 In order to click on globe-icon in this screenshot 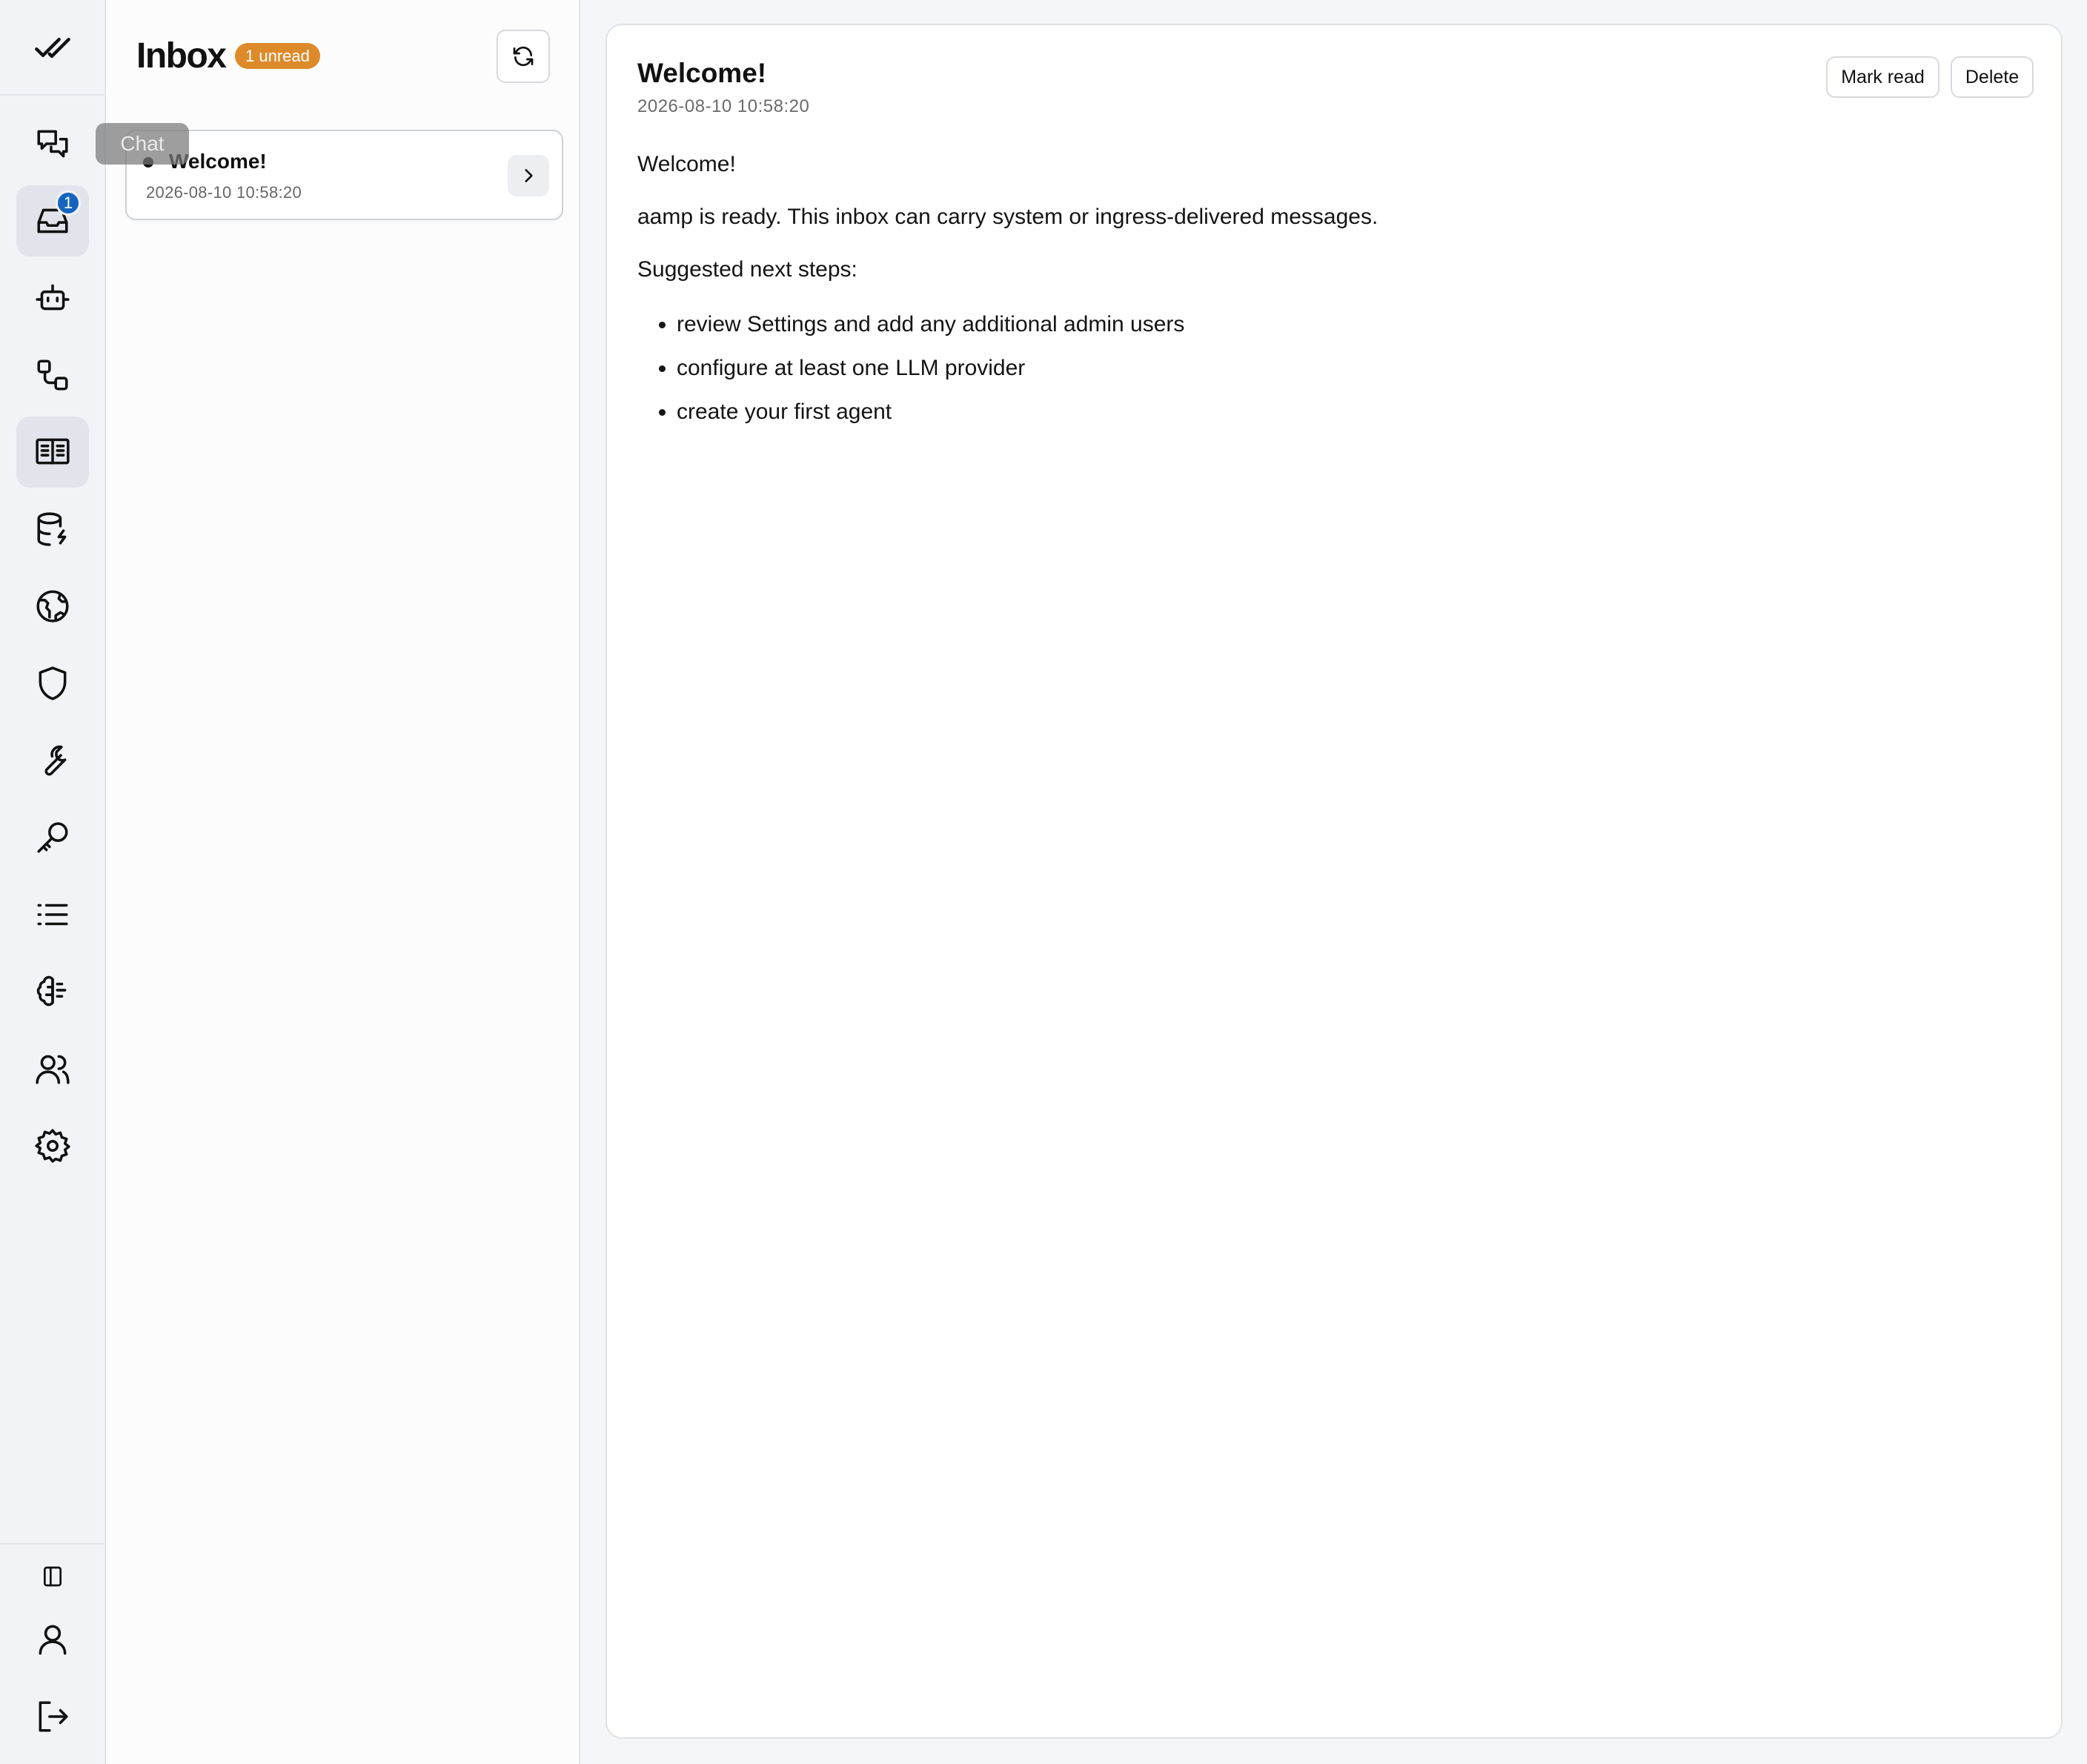, I will do `click(52, 607)`.